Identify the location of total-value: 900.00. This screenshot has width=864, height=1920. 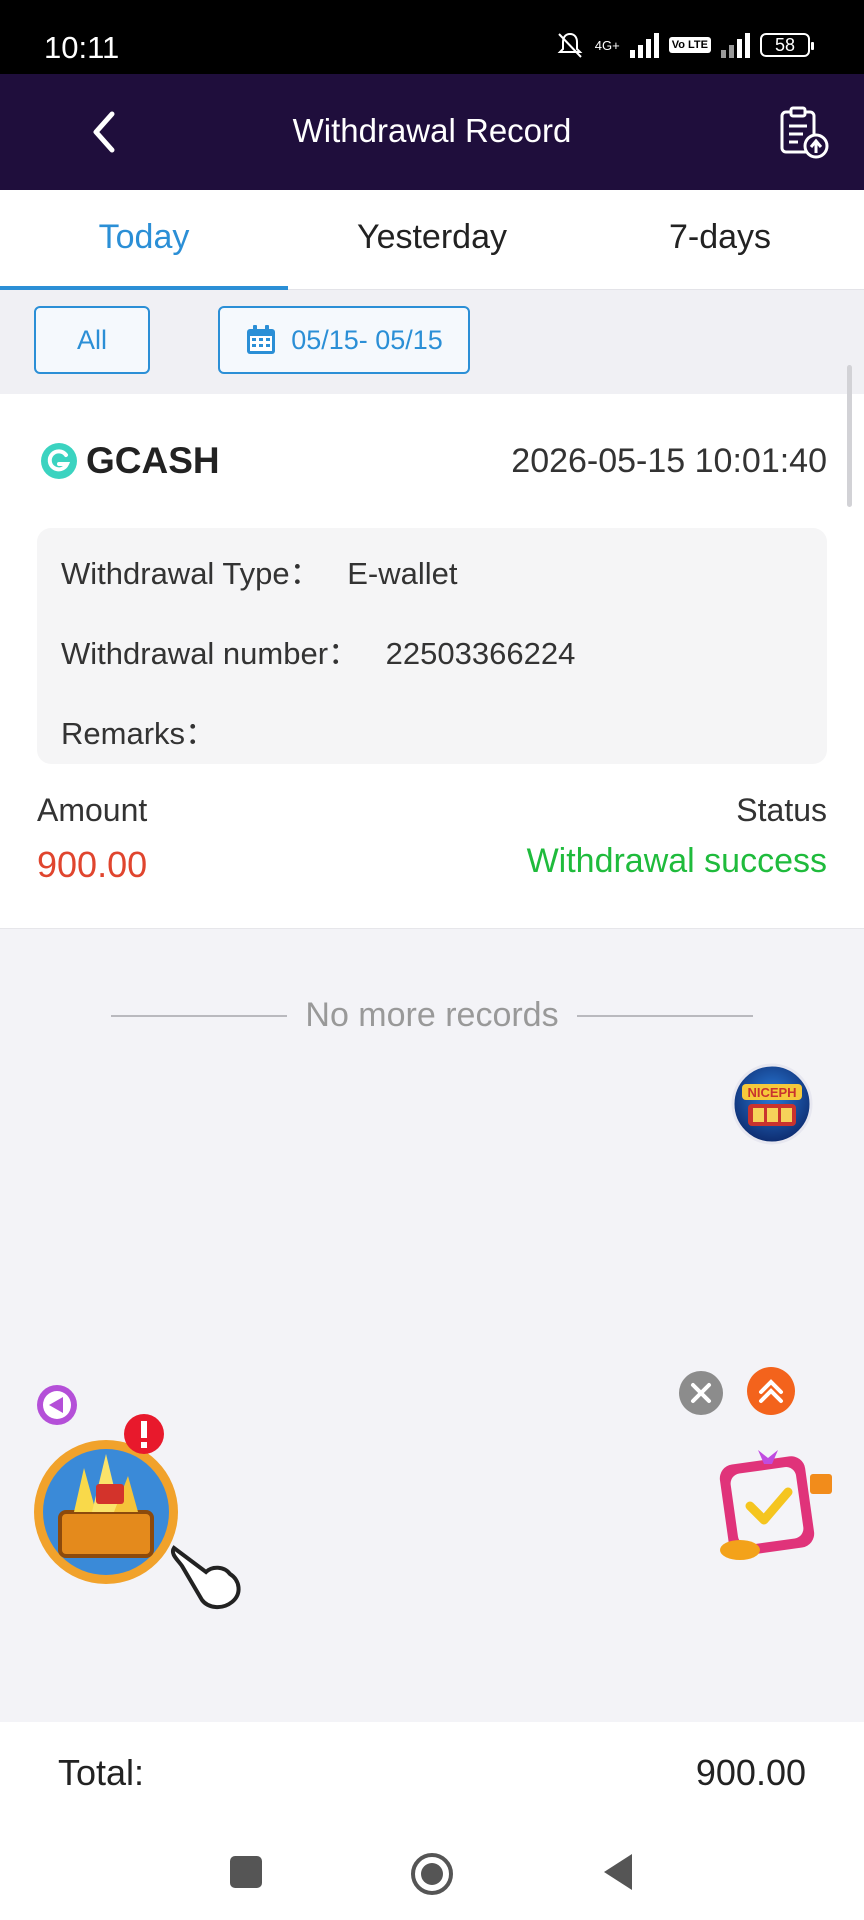
(750, 1772).